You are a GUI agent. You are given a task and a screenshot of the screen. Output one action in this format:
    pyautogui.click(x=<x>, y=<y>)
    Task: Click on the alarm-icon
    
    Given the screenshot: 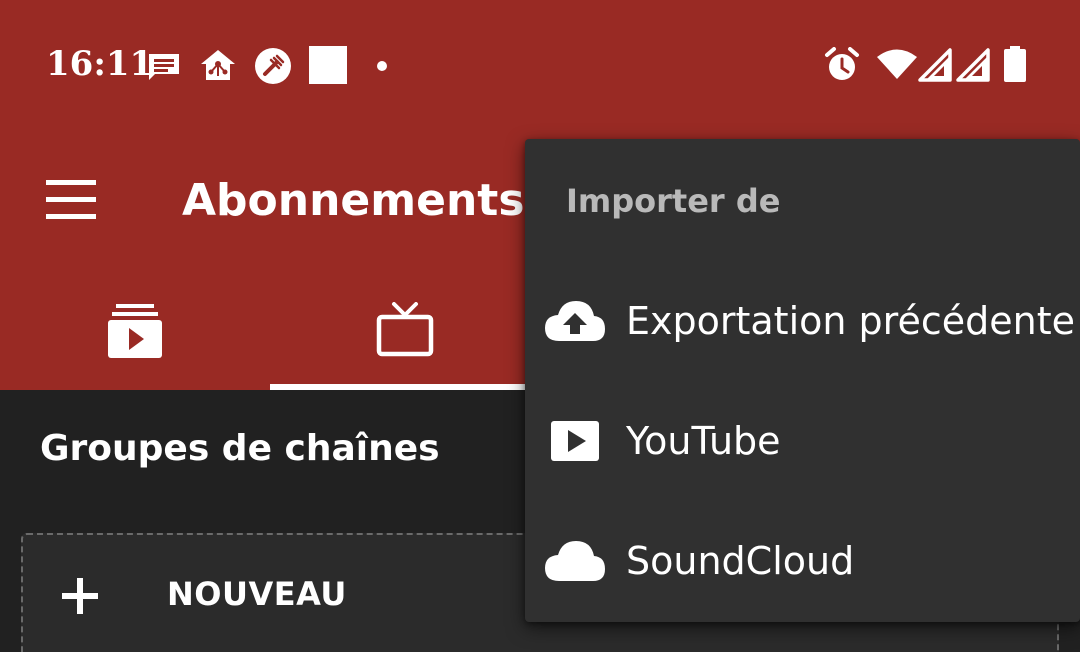 What is the action you would take?
    pyautogui.click(x=842, y=63)
    